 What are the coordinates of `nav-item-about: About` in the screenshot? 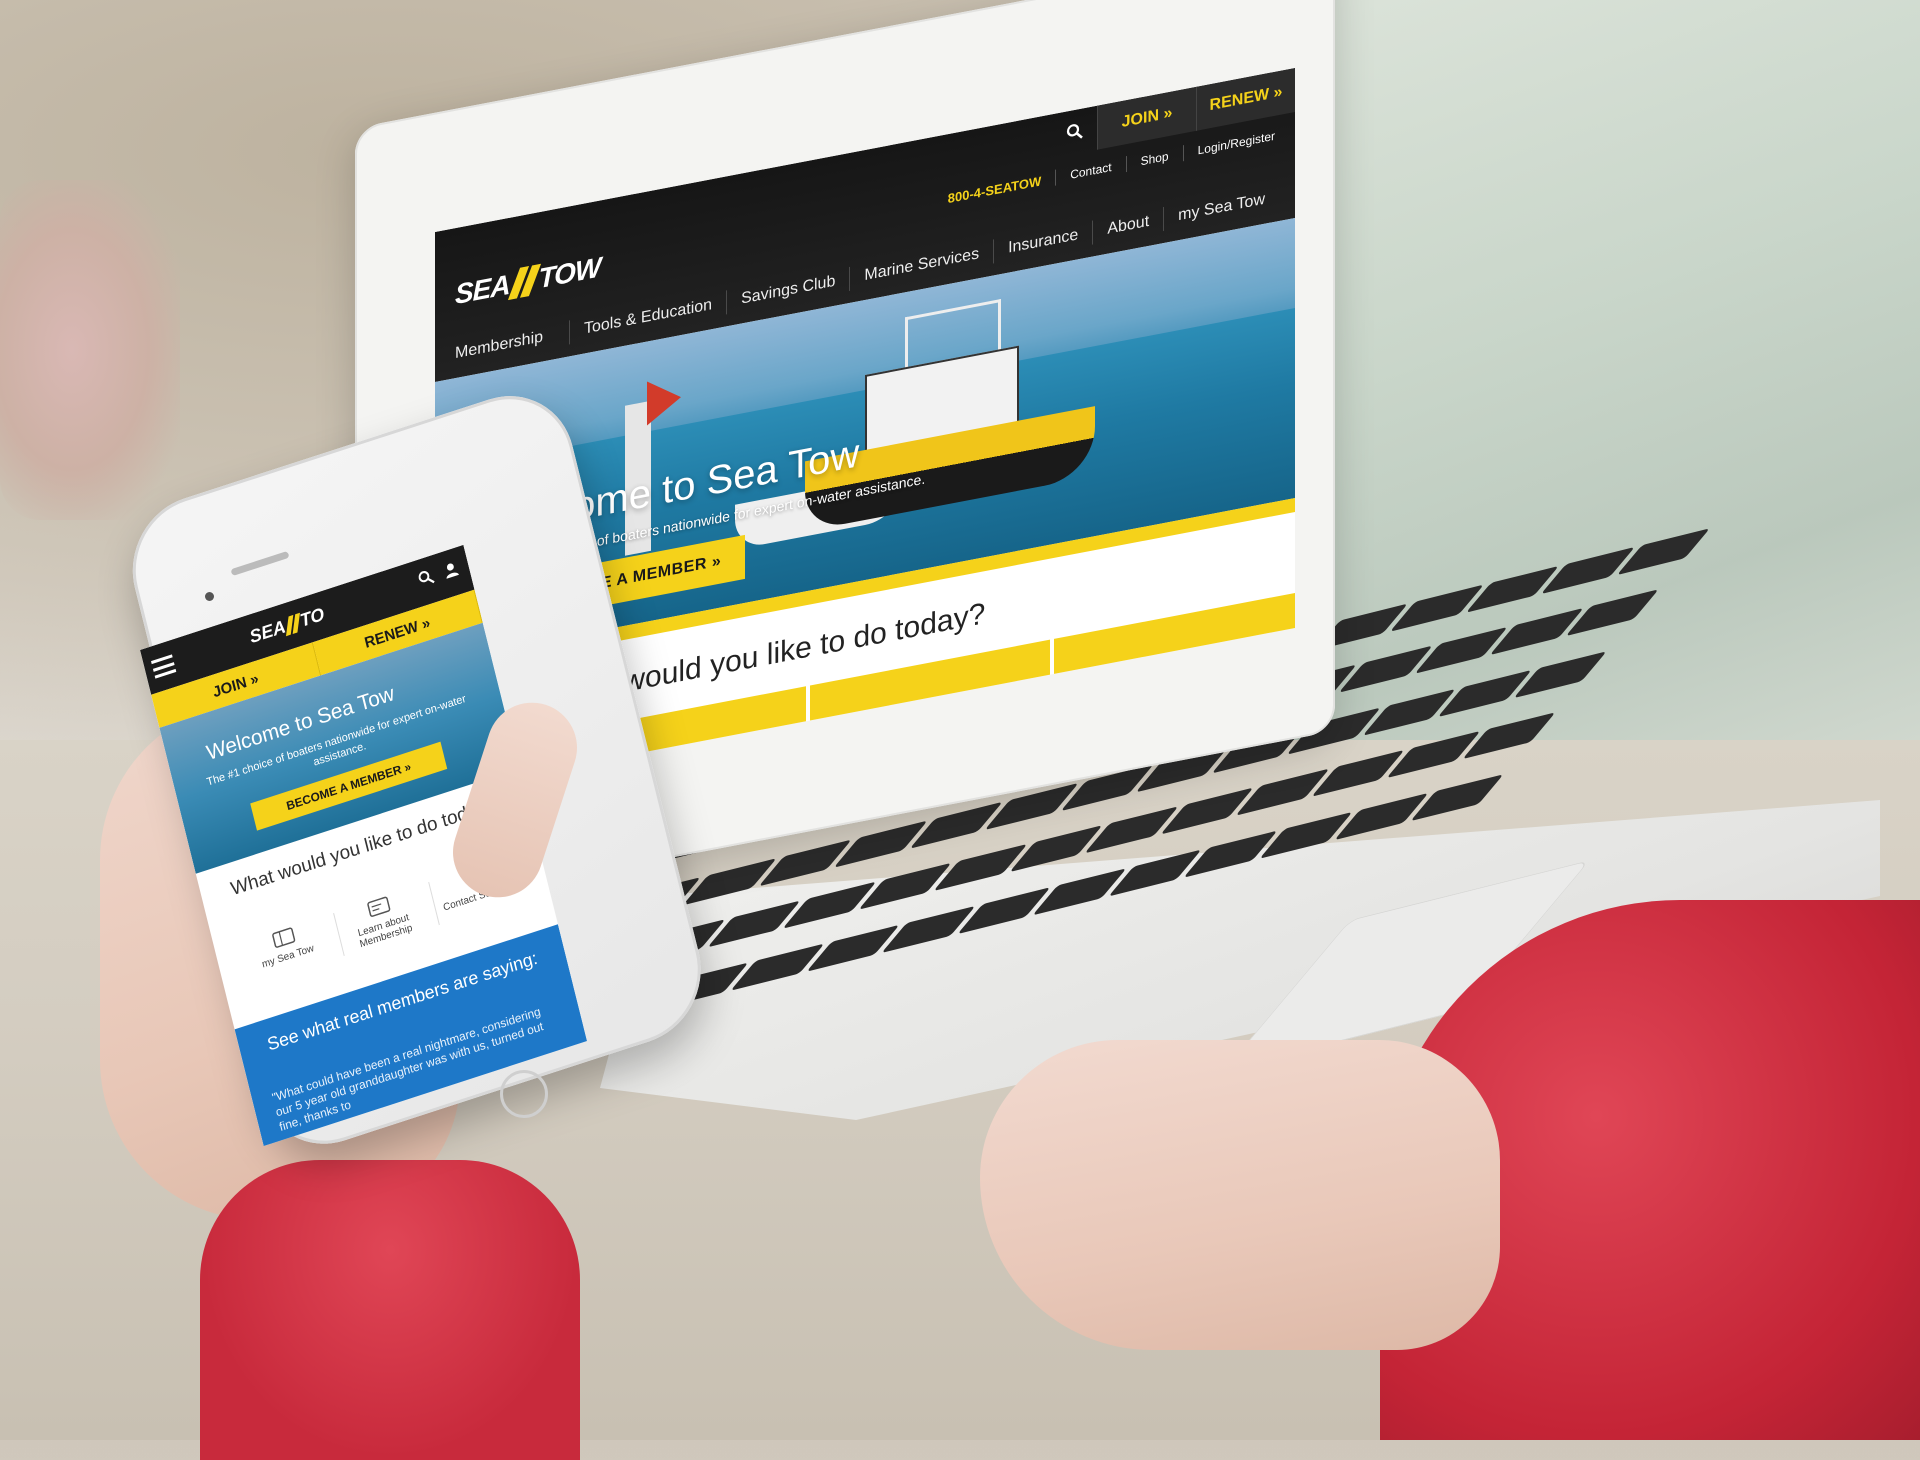 It's located at (1128, 226).